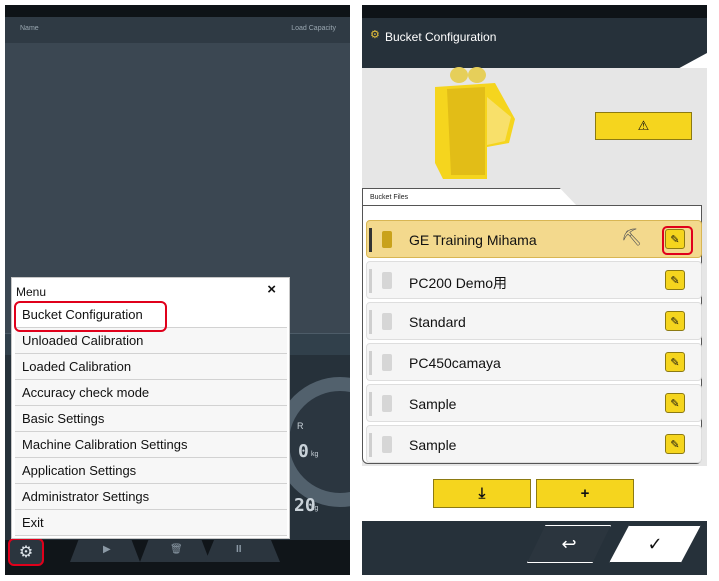 Image resolution: width=719 pixels, height=581 pixels. I want to click on settings-button: ⚙, so click(26, 552).